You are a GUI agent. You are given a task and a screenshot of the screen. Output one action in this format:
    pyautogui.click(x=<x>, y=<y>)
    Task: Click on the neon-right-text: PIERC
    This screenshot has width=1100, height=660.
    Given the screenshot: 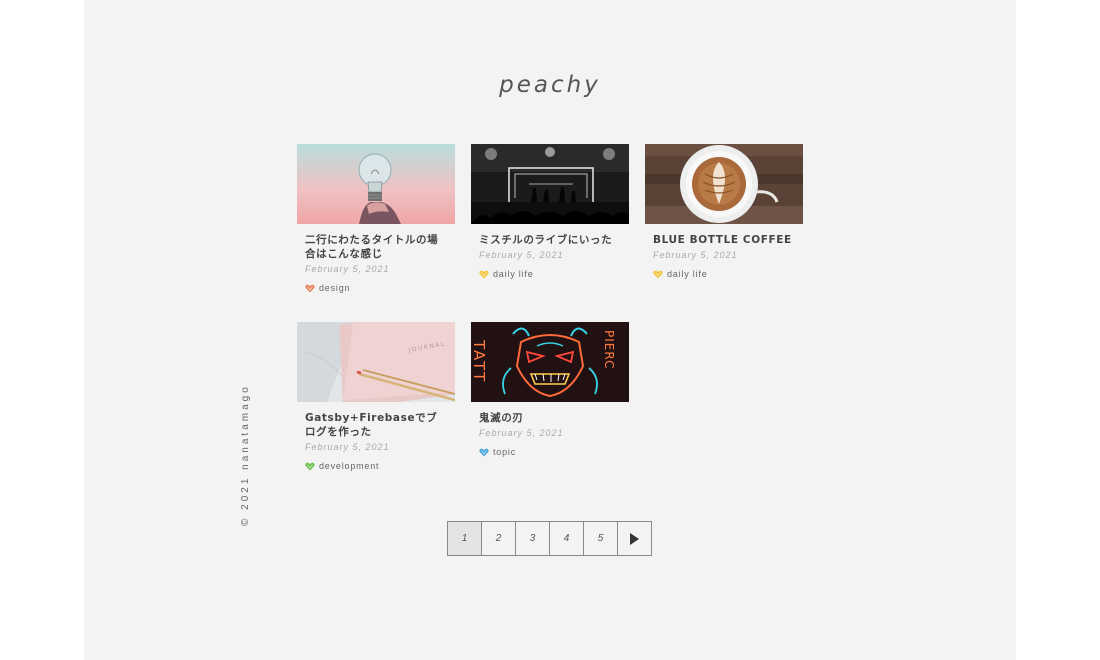 What is the action you would take?
    pyautogui.click(x=609, y=349)
    